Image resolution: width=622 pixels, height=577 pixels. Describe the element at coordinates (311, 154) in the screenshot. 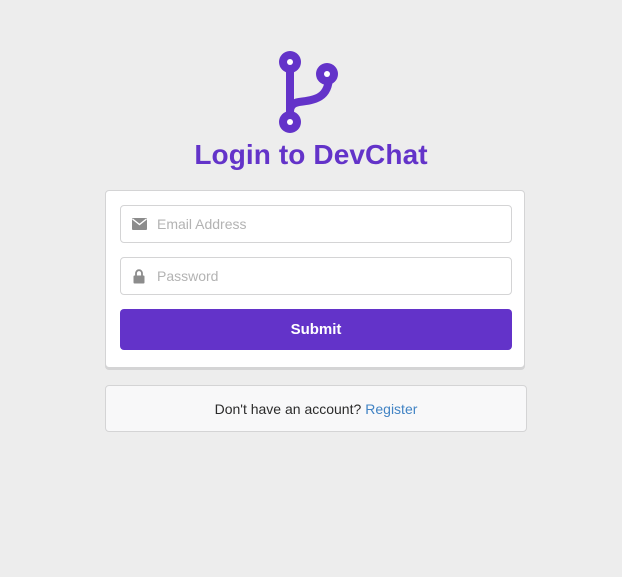

I see `page-title: Login to DevChat` at that location.